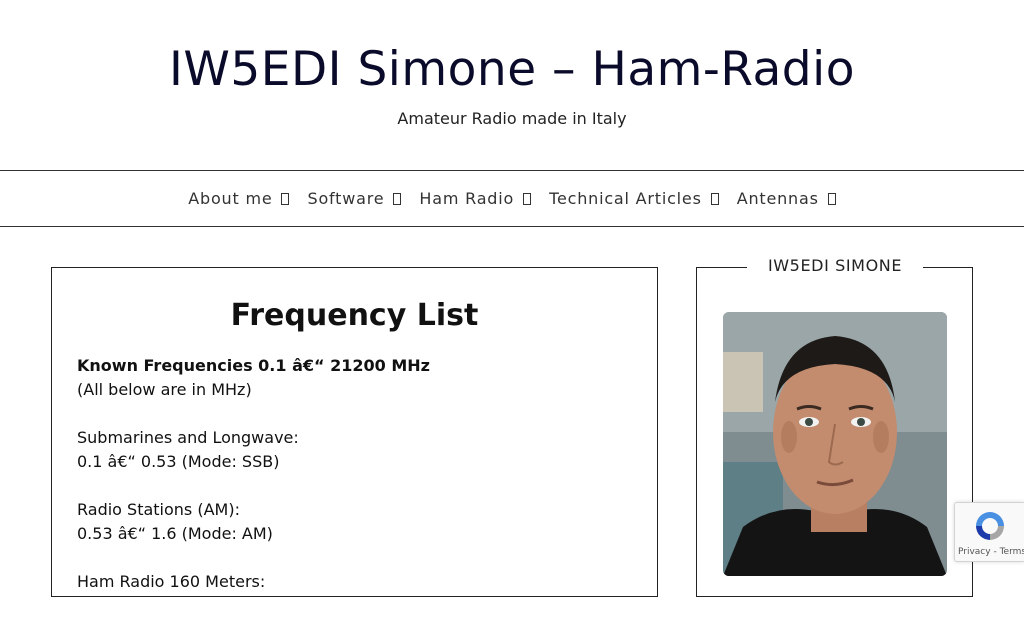 The image size is (1024, 618). What do you see at coordinates (158, 509) in the screenshot?
I see `section-heading: Radio Stations (AM):` at bounding box center [158, 509].